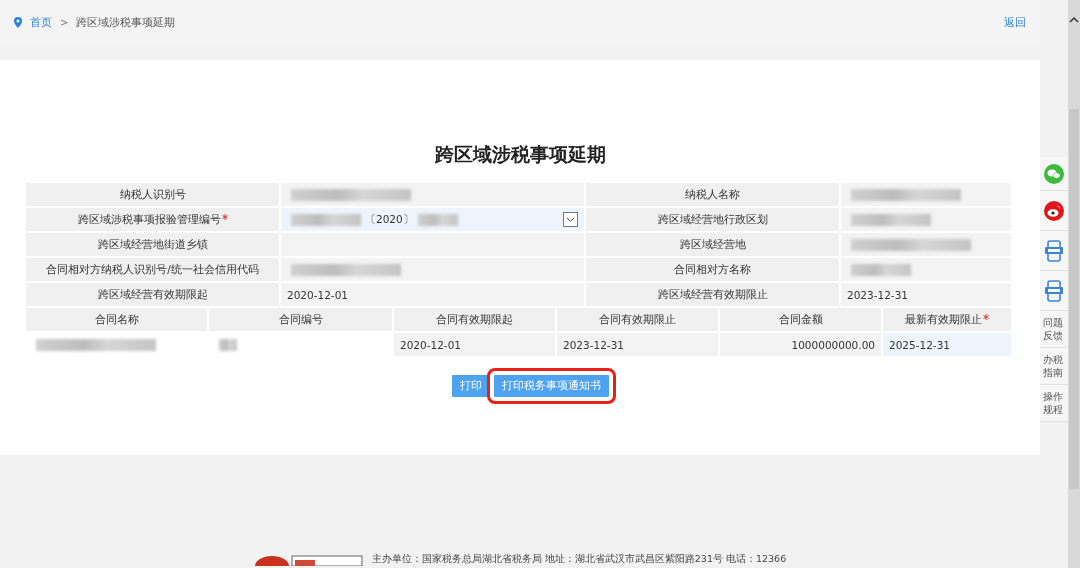  I want to click on field-label: 跨区域经营地, so click(712, 244).